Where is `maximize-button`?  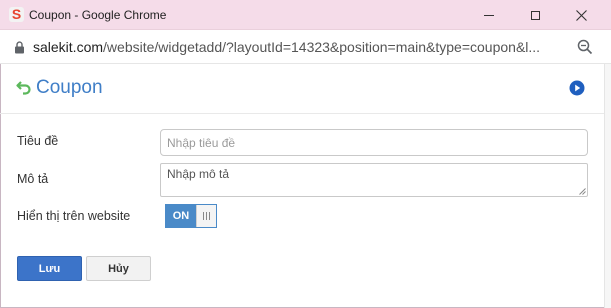
maximize-button is located at coordinates (535, 15).